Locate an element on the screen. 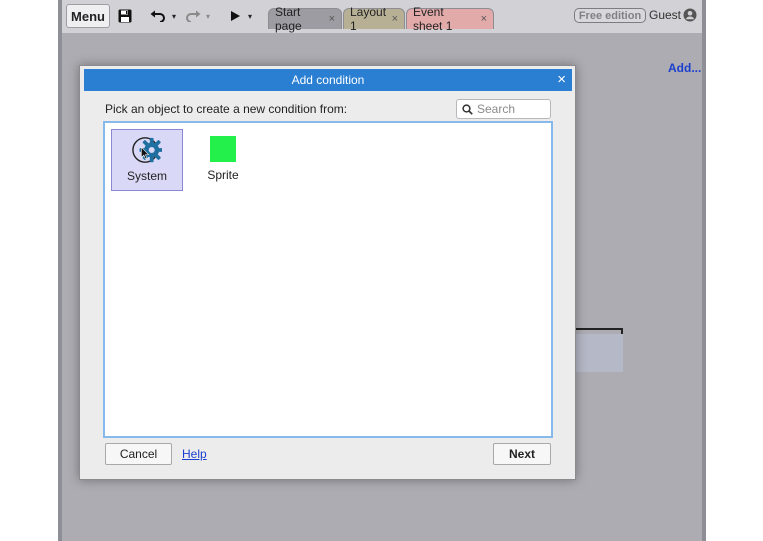  app-right-edge is located at coordinates (704, 270).